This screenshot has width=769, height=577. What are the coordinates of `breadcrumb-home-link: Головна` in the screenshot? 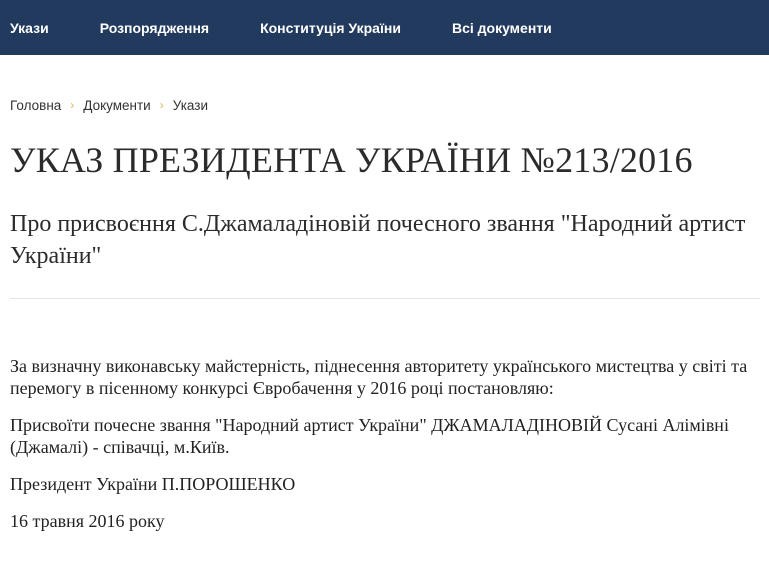 It's located at (35, 105).